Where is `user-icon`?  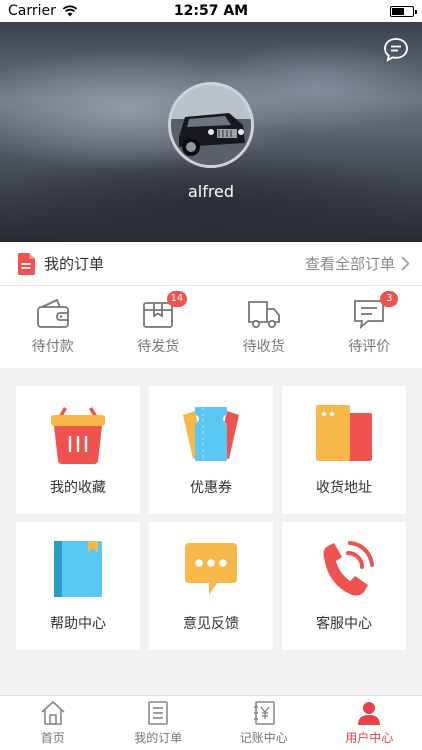
user-icon is located at coordinates (369, 713).